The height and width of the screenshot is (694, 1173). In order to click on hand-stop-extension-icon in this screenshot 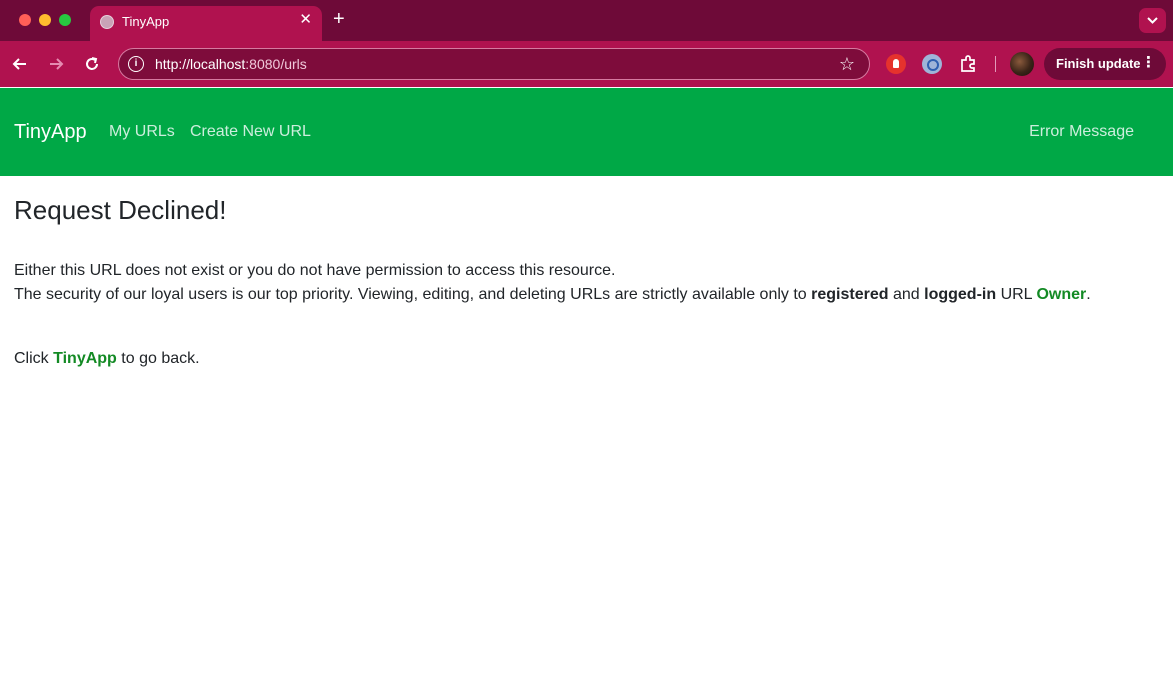, I will do `click(896, 64)`.